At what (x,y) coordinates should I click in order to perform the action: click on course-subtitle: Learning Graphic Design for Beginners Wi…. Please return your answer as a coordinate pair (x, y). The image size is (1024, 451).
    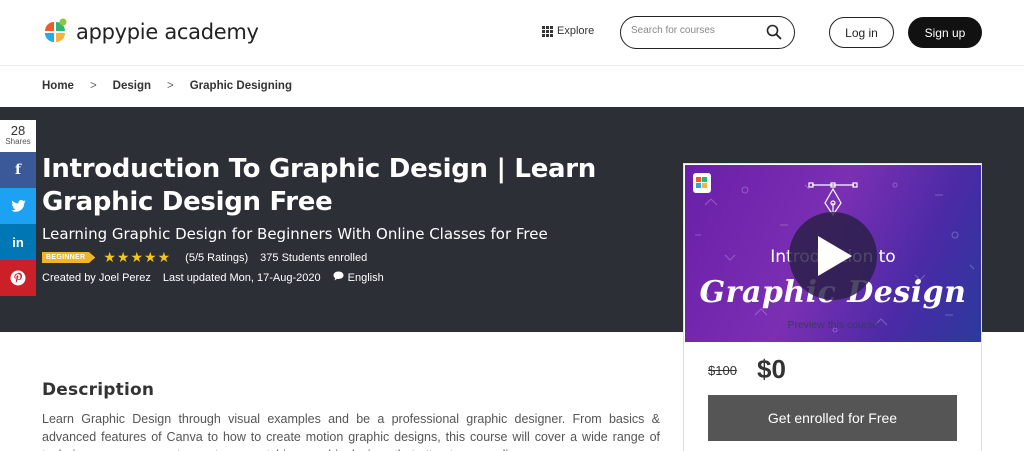
    Looking at the image, I should click on (295, 234).